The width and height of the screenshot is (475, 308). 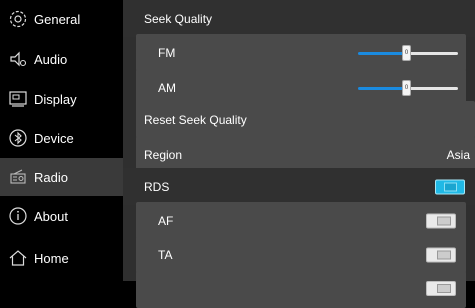 I want to click on af-row: AF, so click(x=301, y=220).